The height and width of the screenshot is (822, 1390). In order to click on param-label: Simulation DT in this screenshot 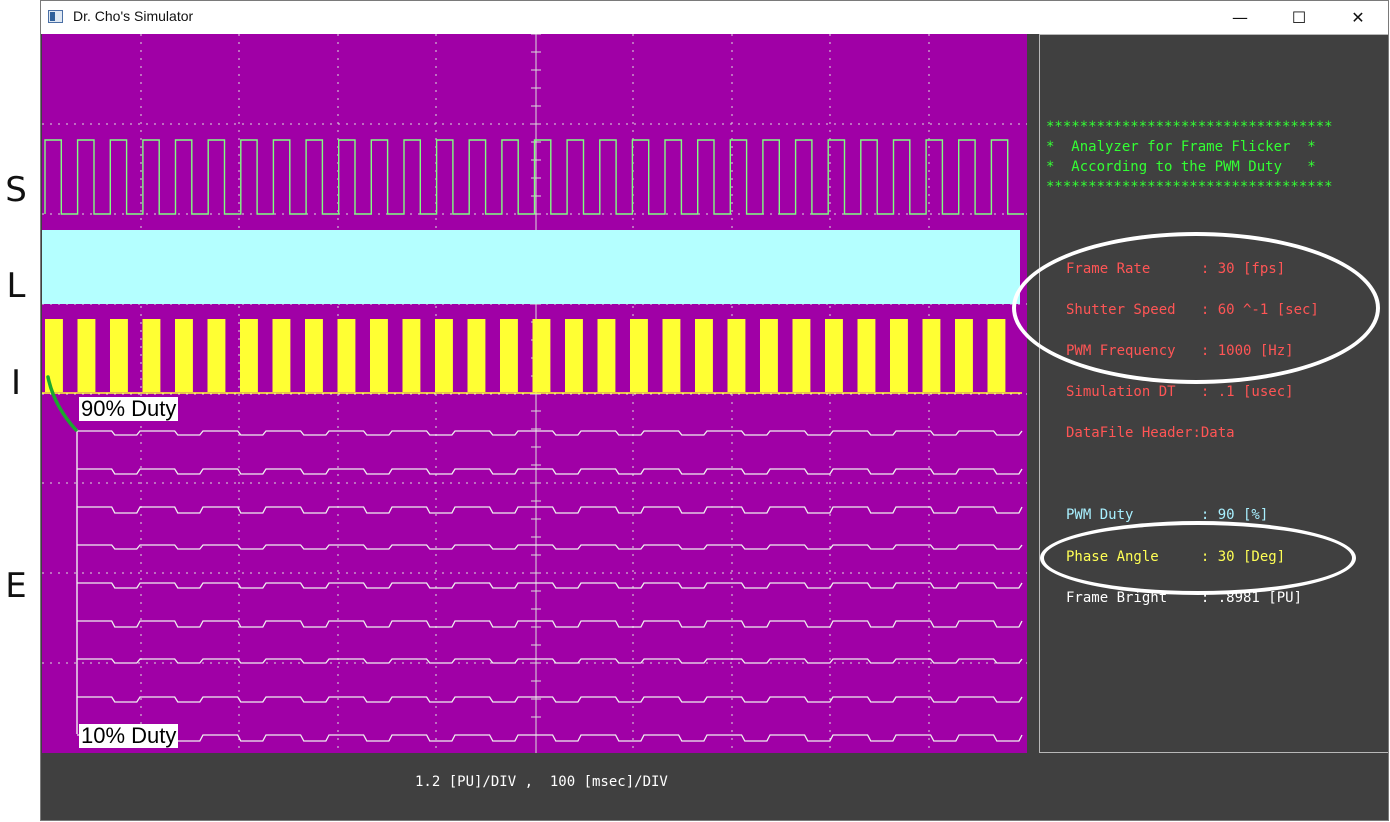, I will do `click(1133, 392)`.